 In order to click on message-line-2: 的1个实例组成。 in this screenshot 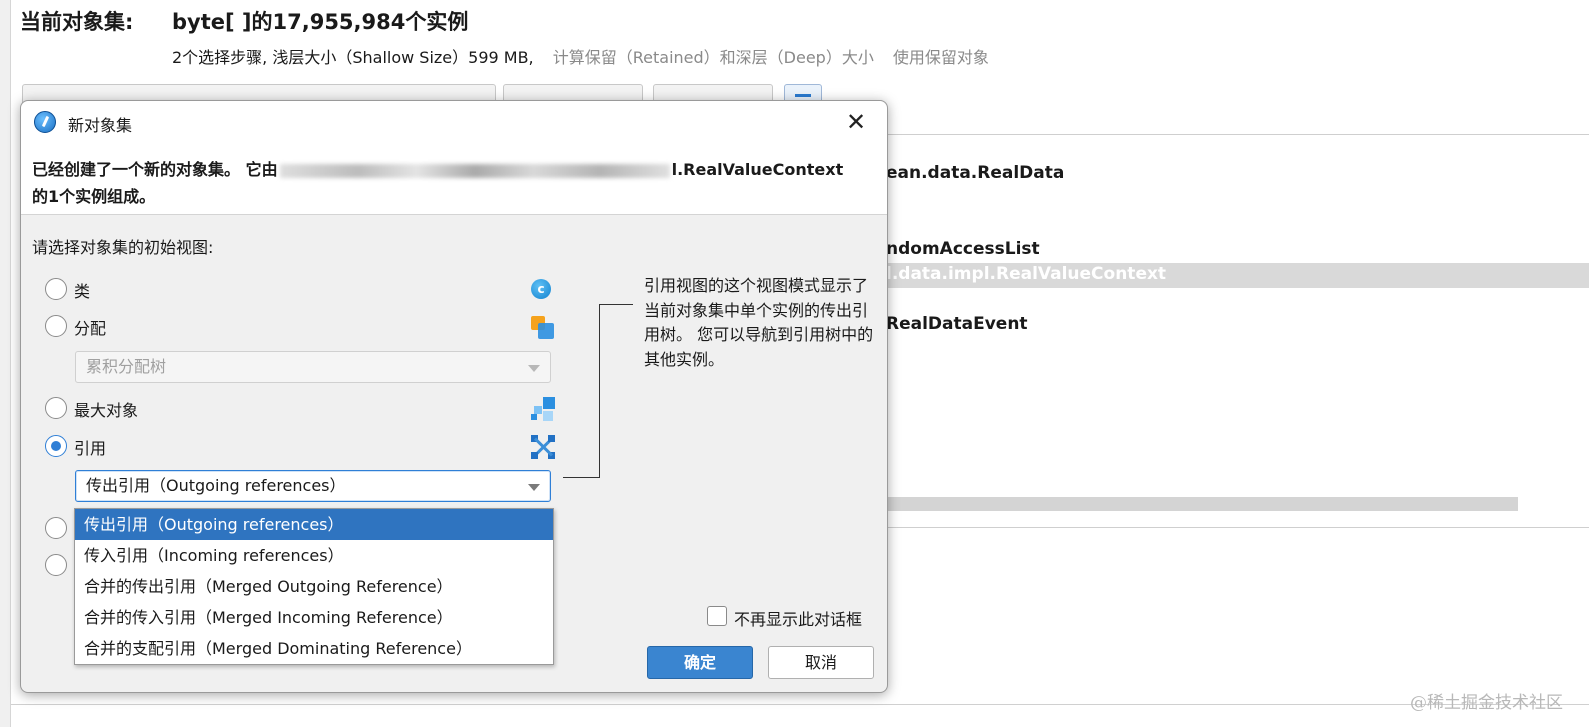, I will do `click(94, 196)`.